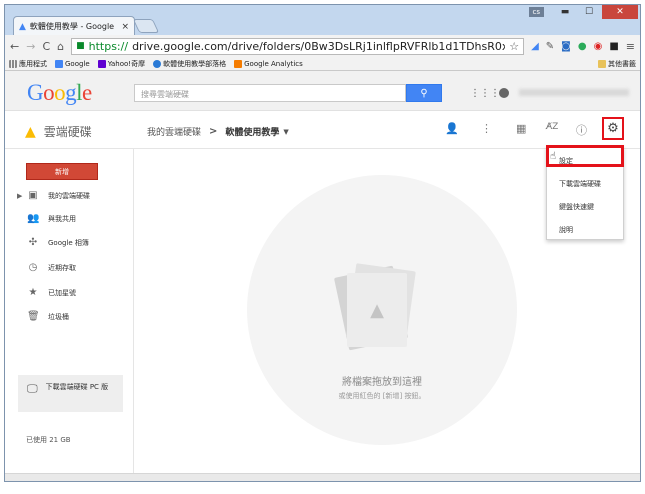 This screenshot has height=494, width=645. I want to click on sidebar-item-shared: 👥 與我共用, so click(51, 218).